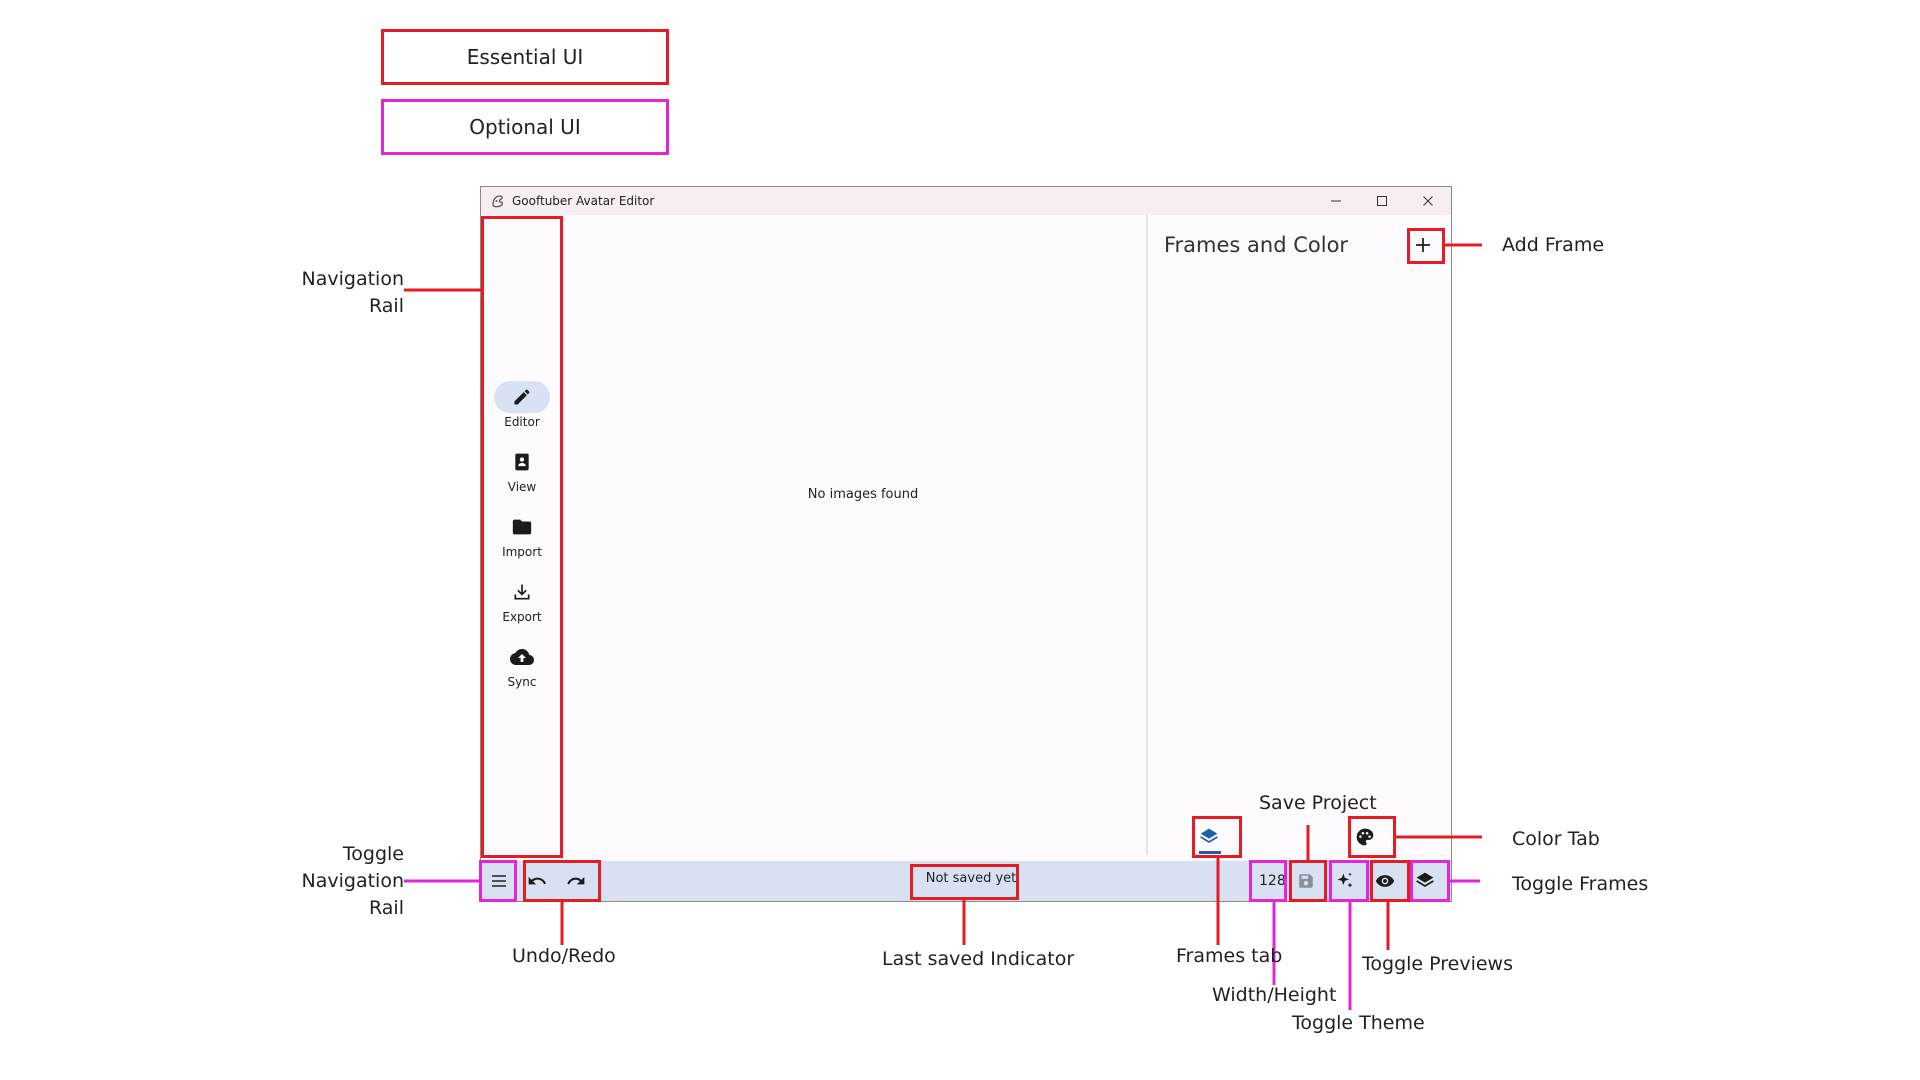  What do you see at coordinates (1358, 1023) in the screenshot?
I see `callout-toggle-theme: Toggle Theme` at bounding box center [1358, 1023].